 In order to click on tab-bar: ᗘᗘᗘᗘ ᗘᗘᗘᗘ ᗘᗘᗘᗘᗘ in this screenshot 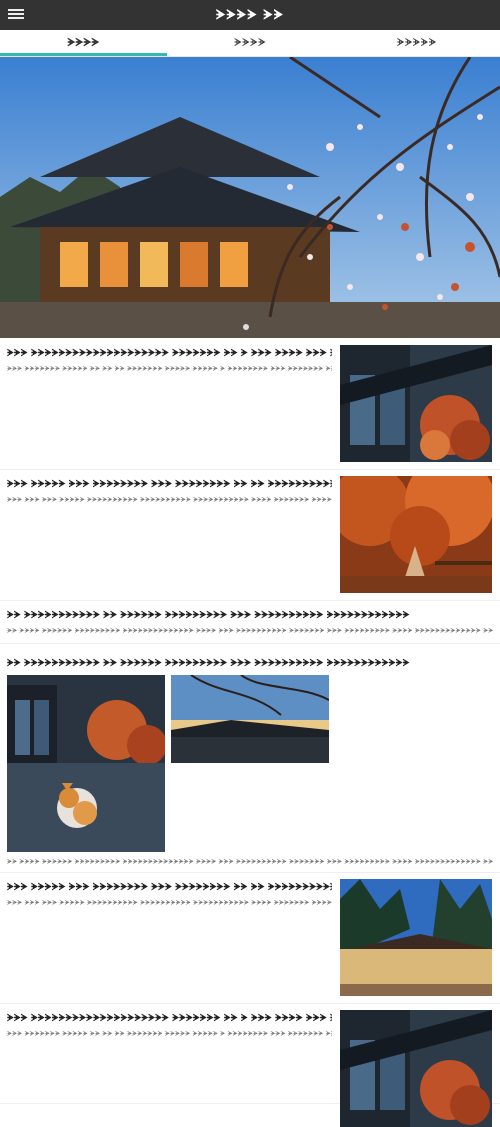, I will do `click(250, 43)`.